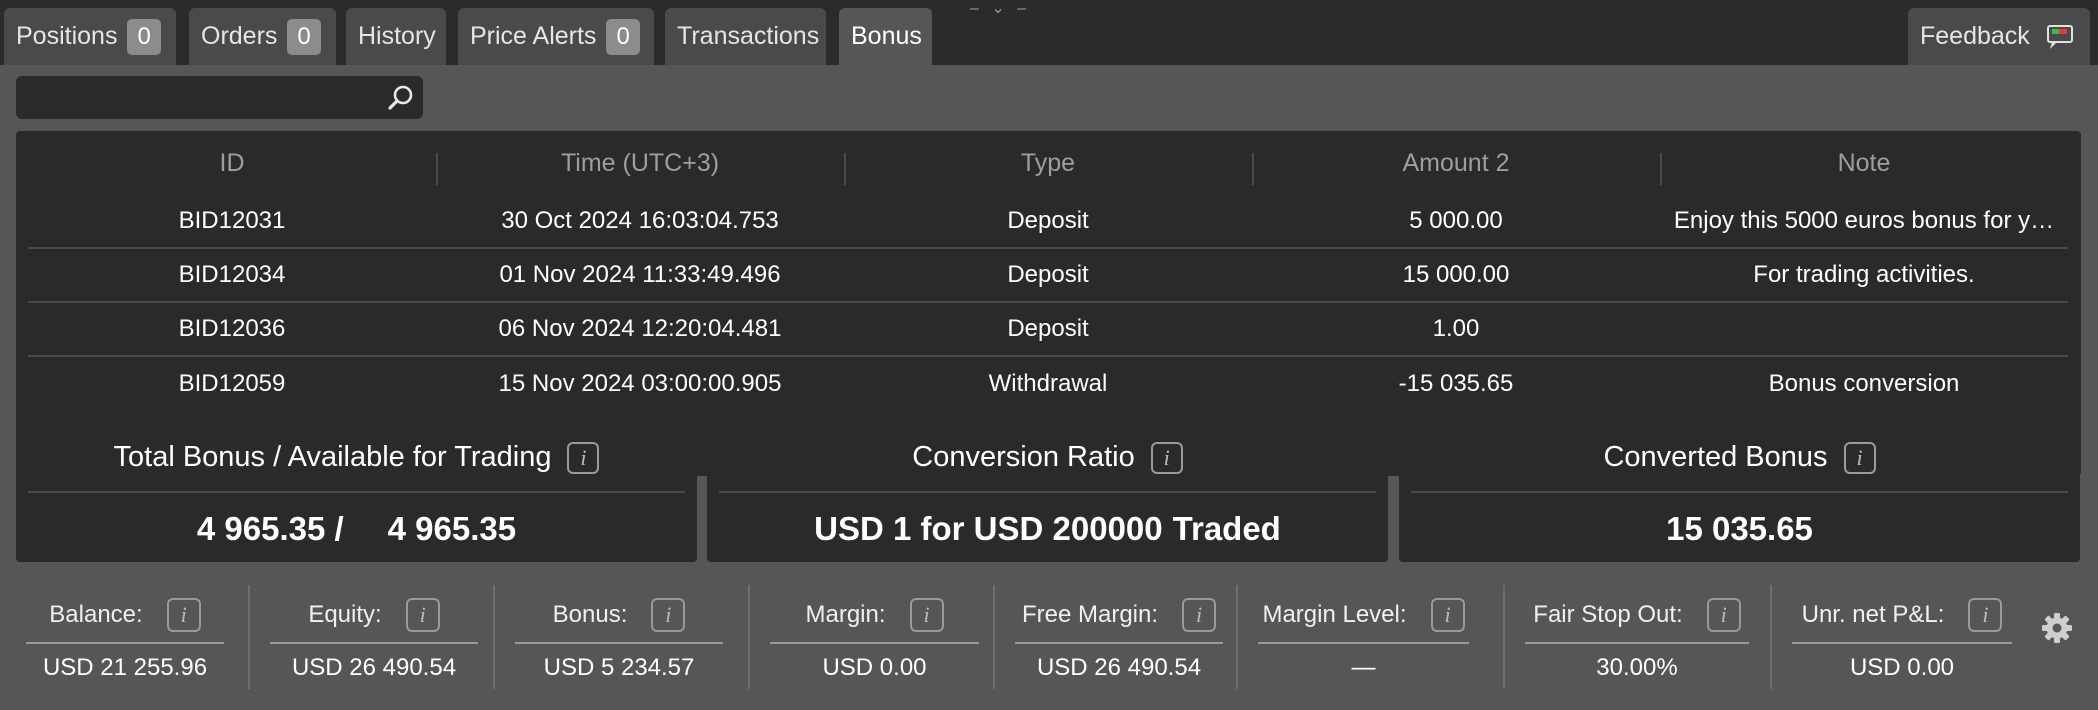  What do you see at coordinates (239, 36) in the screenshot?
I see `tab-label: Orders` at bounding box center [239, 36].